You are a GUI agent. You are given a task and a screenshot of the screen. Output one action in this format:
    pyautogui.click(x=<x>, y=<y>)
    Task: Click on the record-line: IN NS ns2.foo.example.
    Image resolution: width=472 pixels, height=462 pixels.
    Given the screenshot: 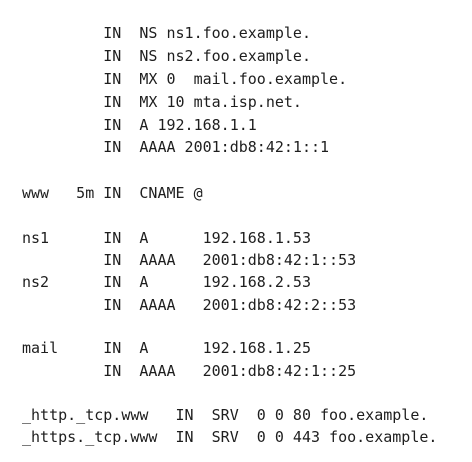 What is the action you would take?
    pyautogui.click(x=166, y=56)
    